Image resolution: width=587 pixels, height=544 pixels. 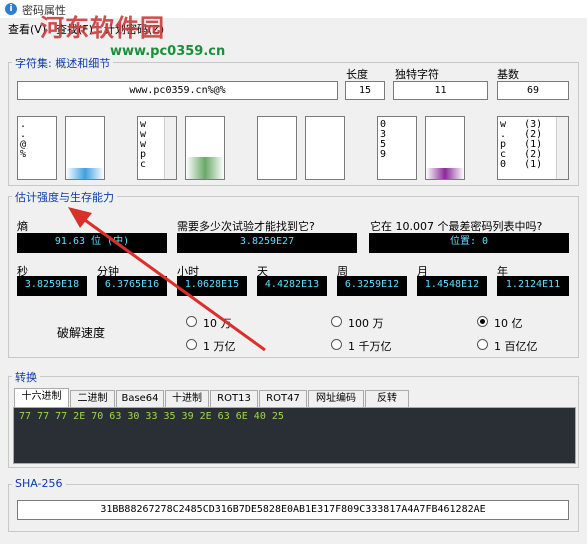 What do you see at coordinates (336, 398) in the screenshot?
I see `tab-url-encode: 网址编码` at bounding box center [336, 398].